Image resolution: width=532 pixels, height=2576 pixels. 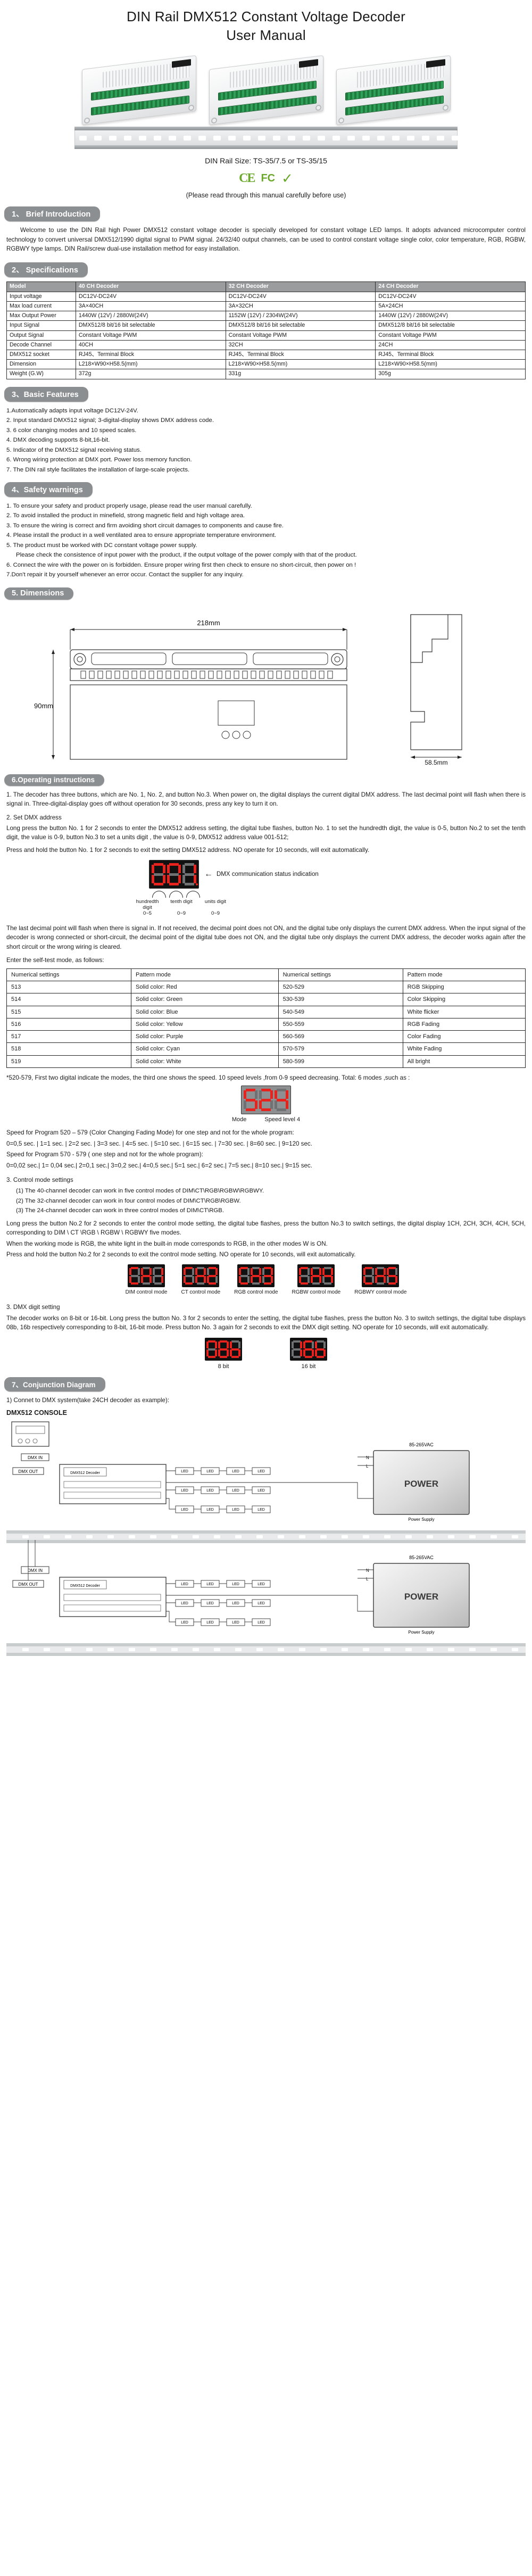 I want to click on table-cell: 3A×32CH, so click(x=301, y=306).